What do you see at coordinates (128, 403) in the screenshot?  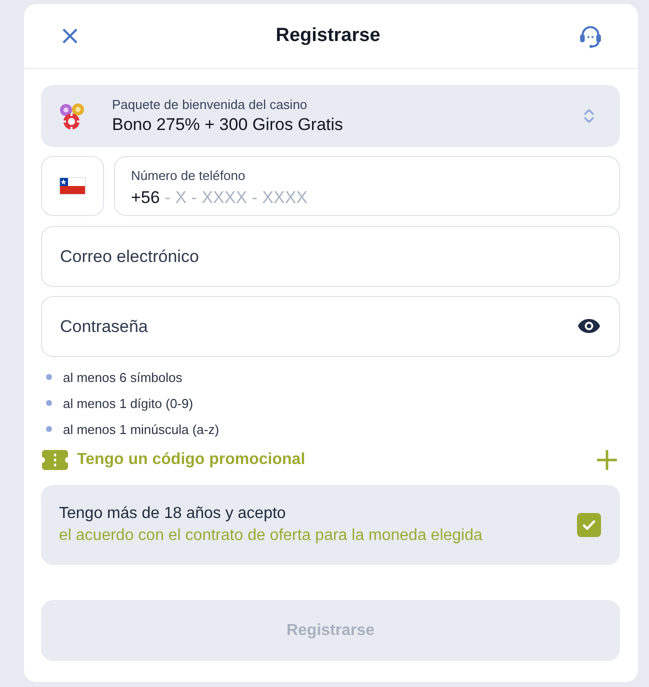 I see `password-rule: al menos 1 dígito (0-9)` at bounding box center [128, 403].